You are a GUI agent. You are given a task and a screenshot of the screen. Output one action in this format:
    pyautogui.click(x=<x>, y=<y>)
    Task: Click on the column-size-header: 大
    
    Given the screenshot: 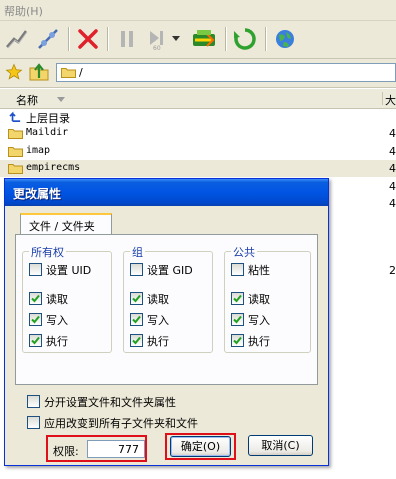 What is the action you would take?
    pyautogui.click(x=390, y=100)
    